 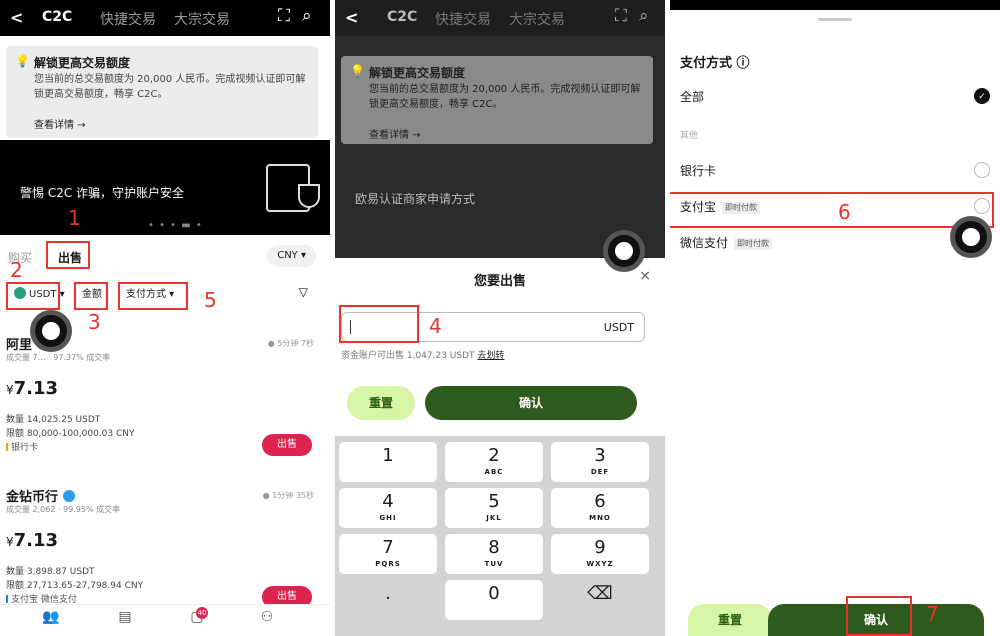 I want to click on key-3: 3 DEF, so click(x=600, y=462).